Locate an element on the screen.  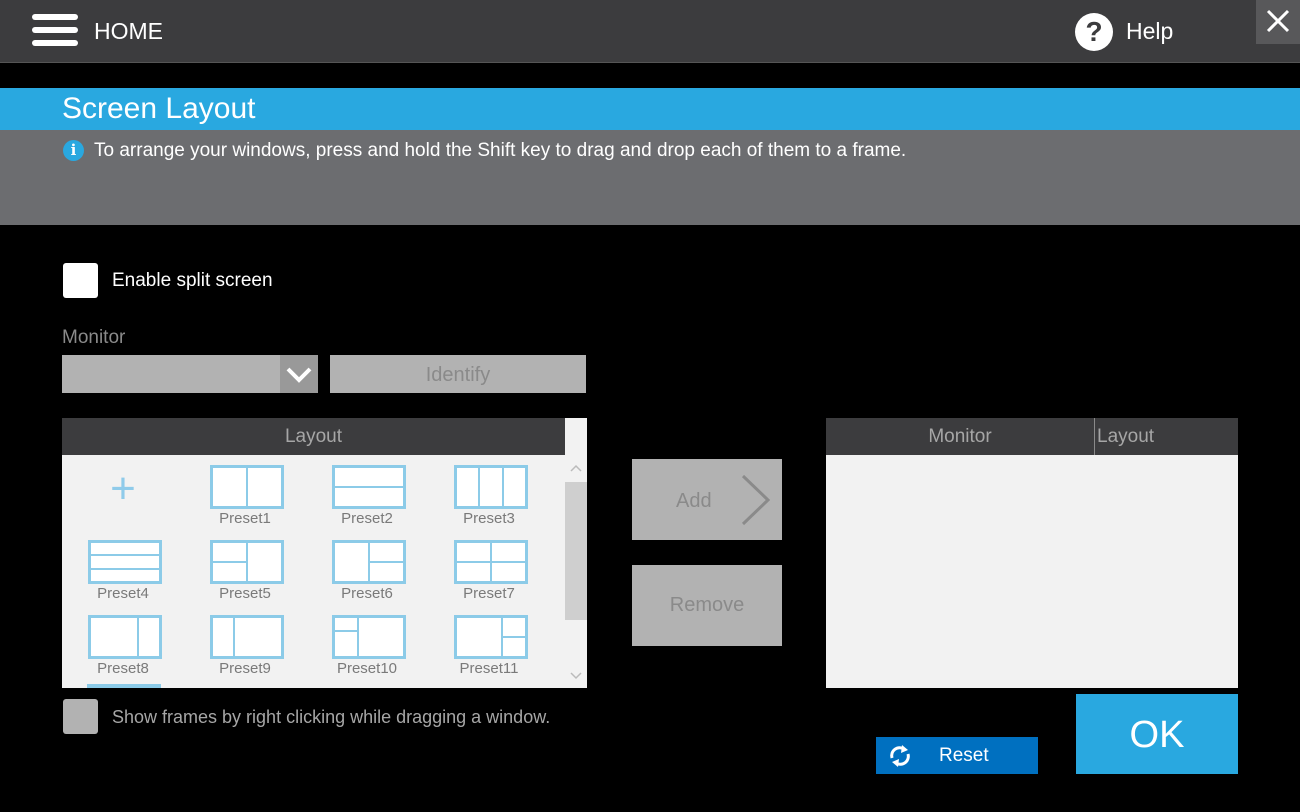
preset-label: Preset4 is located at coordinates (123, 593).